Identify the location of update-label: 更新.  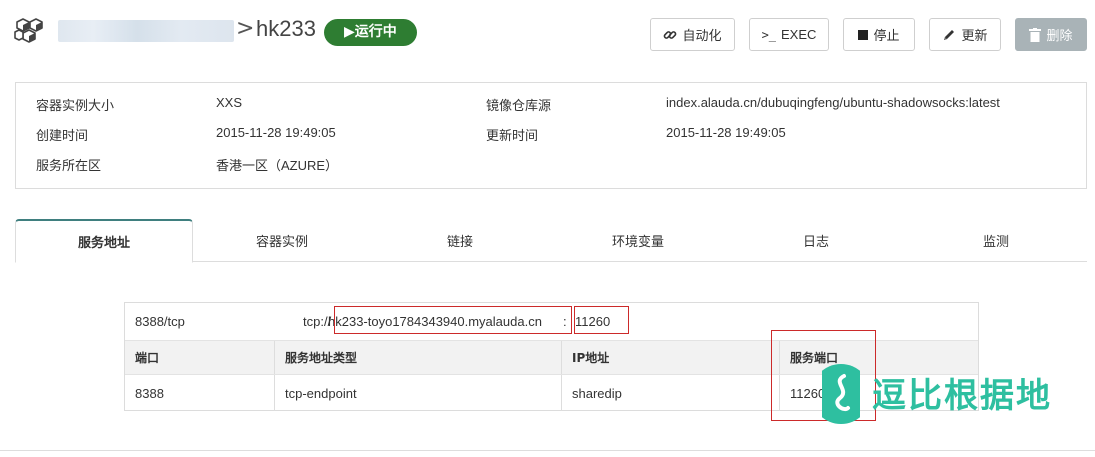
(974, 35).